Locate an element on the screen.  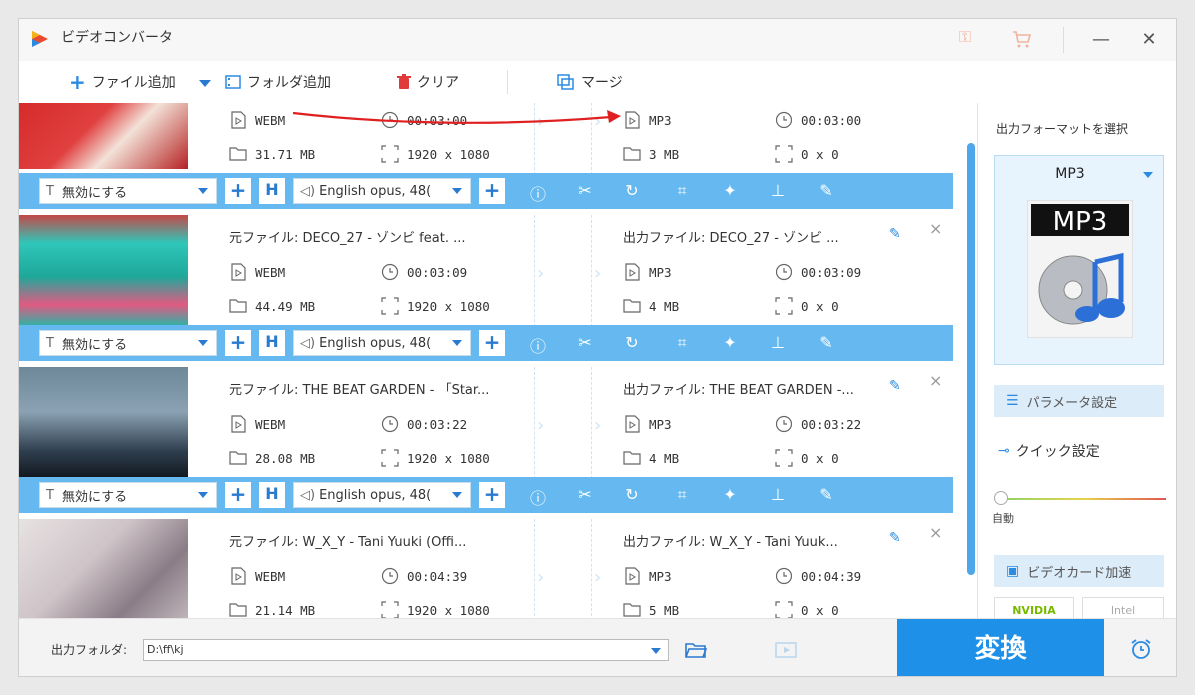
source-size: 21.14 MB is located at coordinates (272, 609).